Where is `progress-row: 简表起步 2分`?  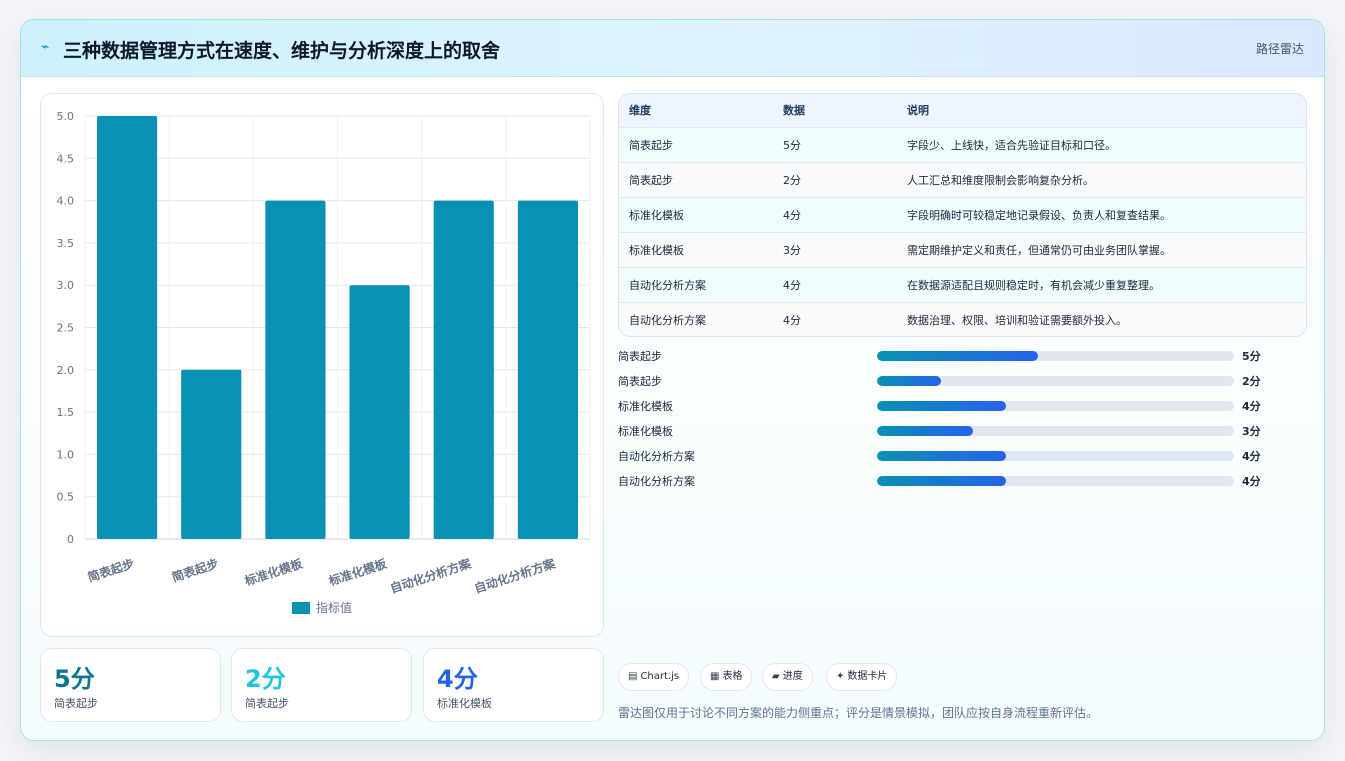
progress-row: 简表起步 2分 is located at coordinates (962, 383).